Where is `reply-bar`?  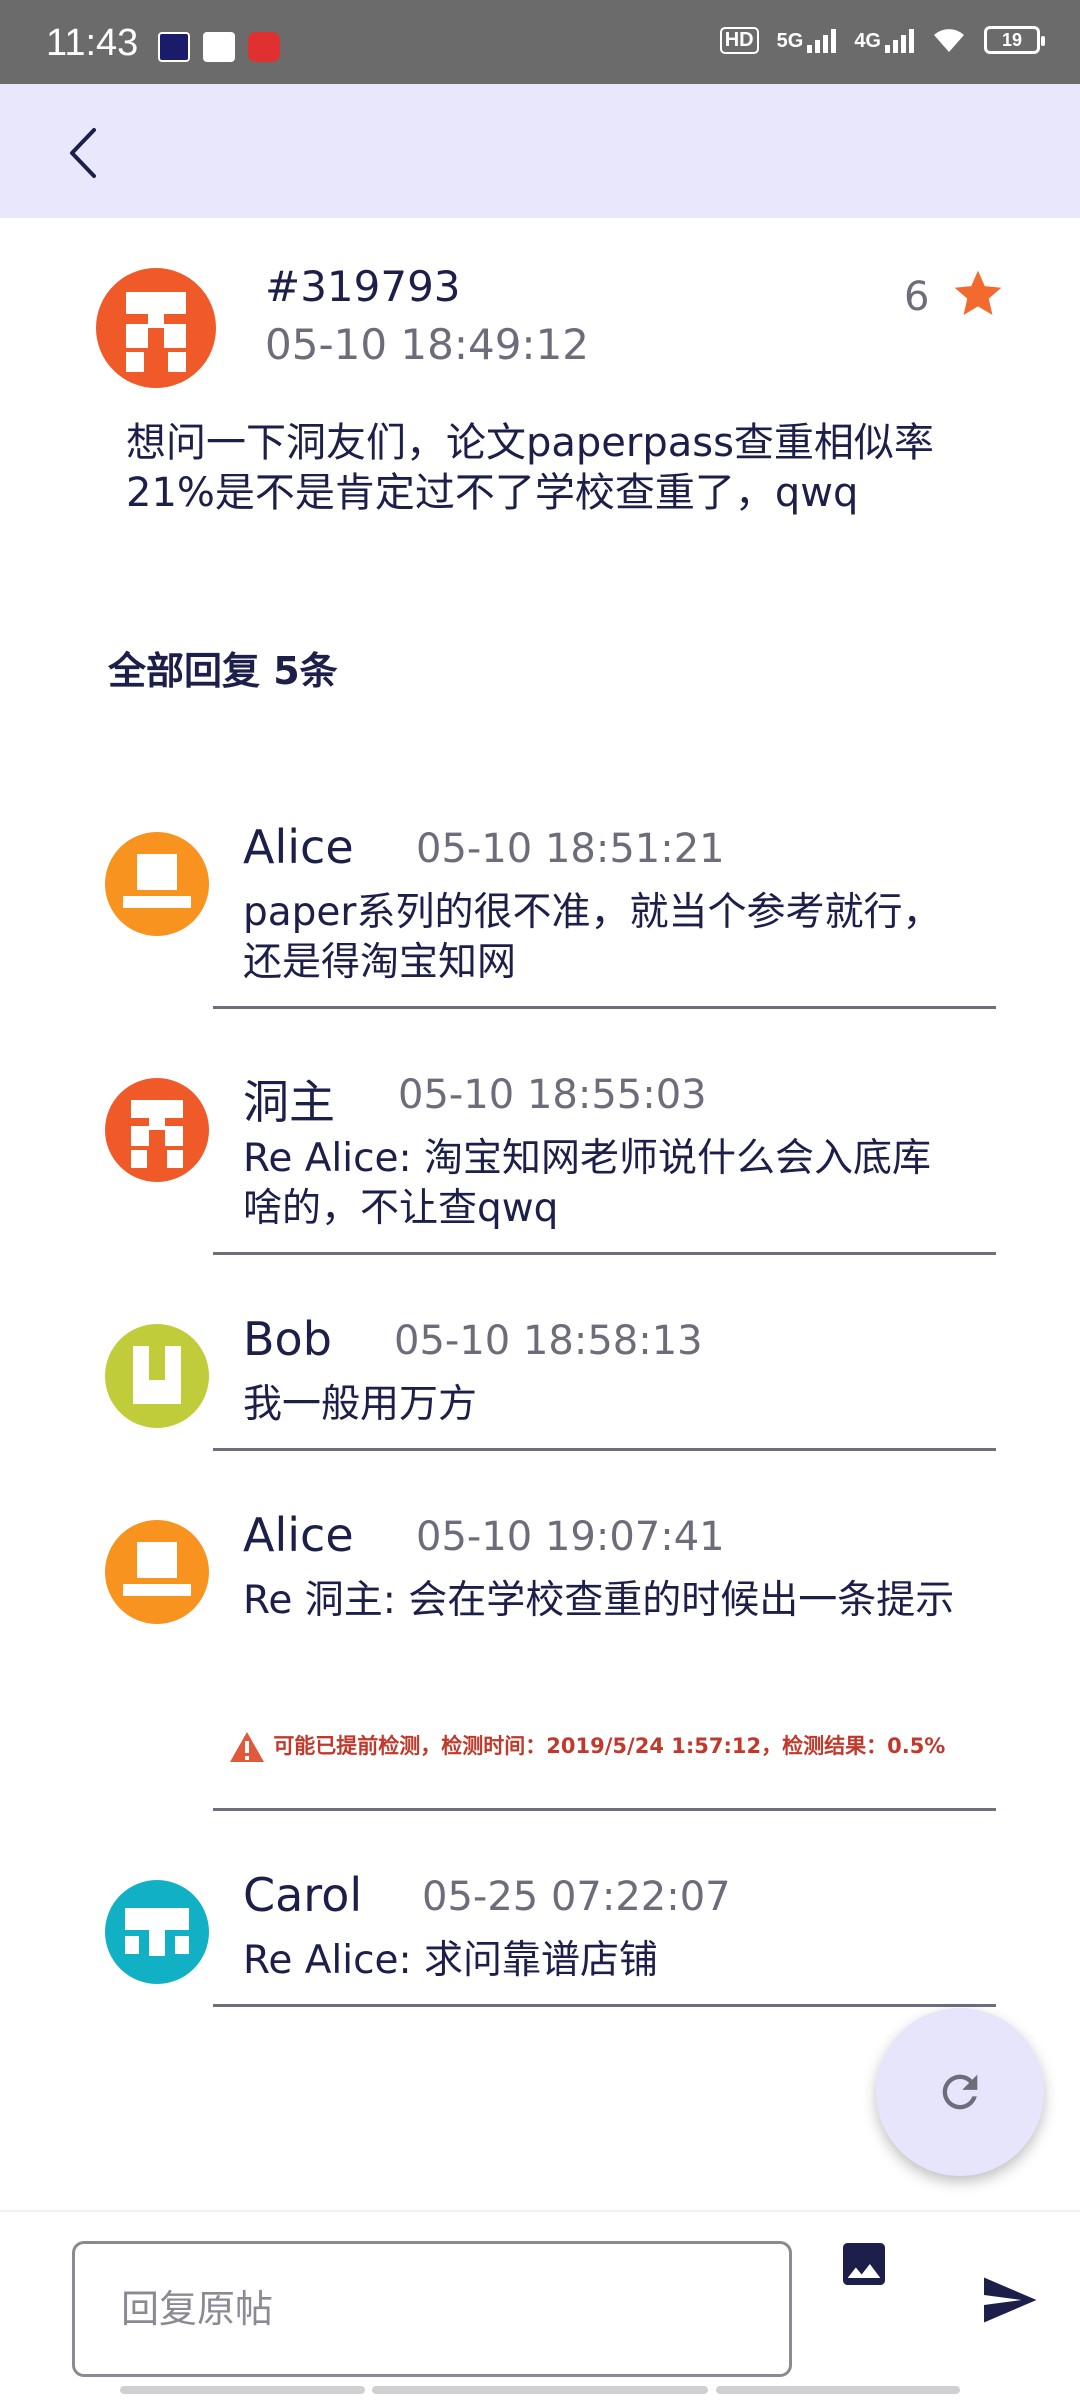 reply-bar is located at coordinates (540, 2305).